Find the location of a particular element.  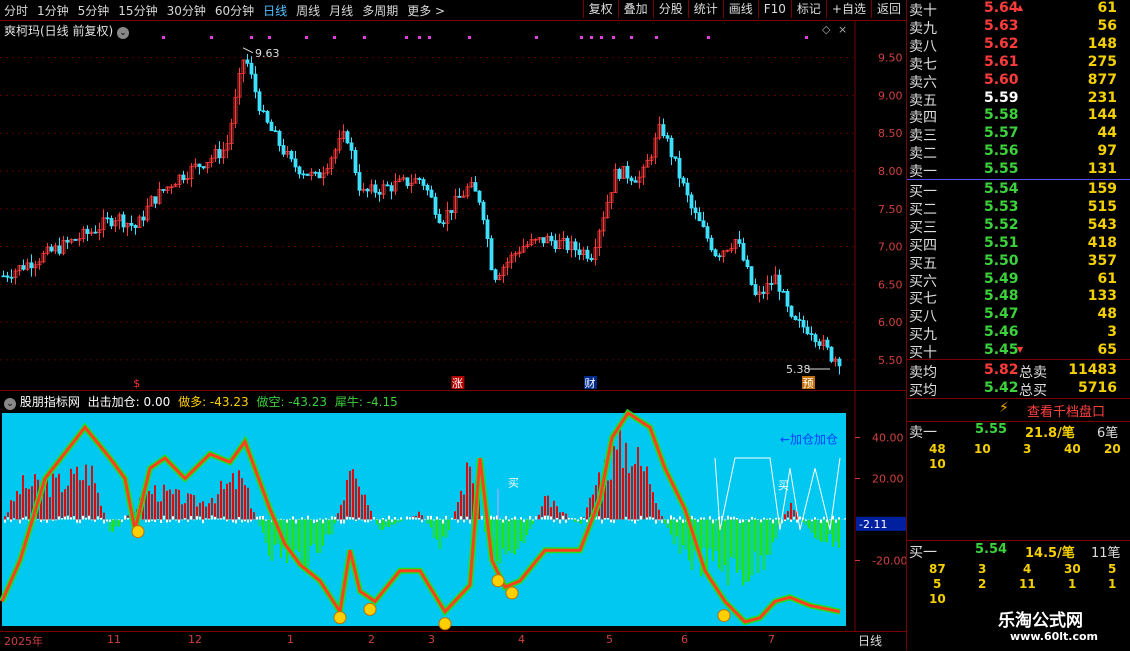

view-thousand-level-button: ⚡ 查看千档盘口 is located at coordinates (1018, 410).